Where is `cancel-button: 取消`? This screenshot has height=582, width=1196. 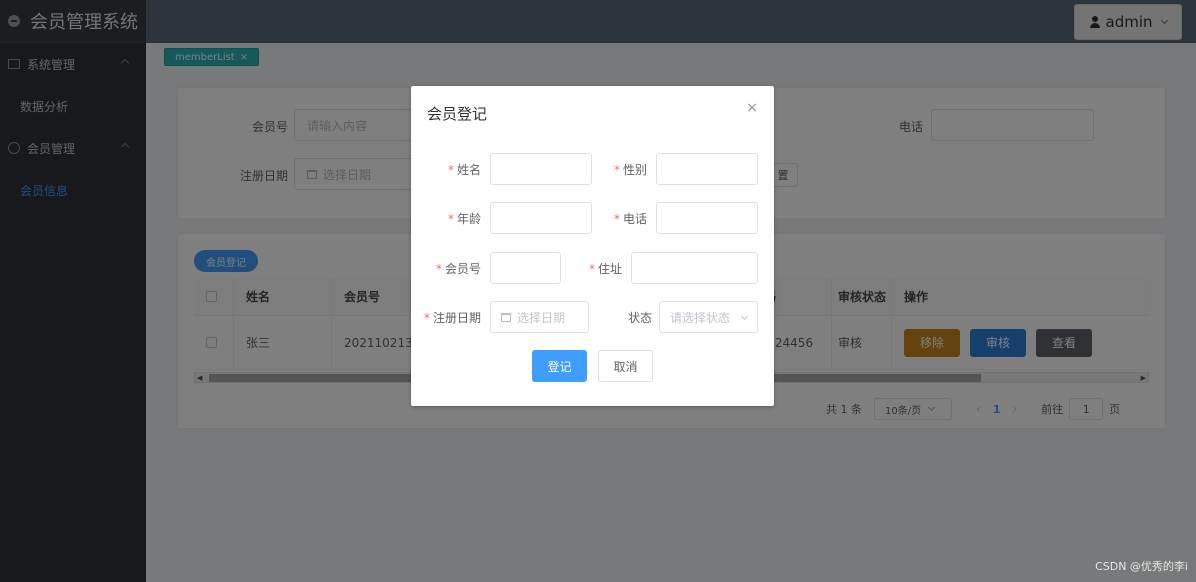
cancel-button: 取消 is located at coordinates (625, 366).